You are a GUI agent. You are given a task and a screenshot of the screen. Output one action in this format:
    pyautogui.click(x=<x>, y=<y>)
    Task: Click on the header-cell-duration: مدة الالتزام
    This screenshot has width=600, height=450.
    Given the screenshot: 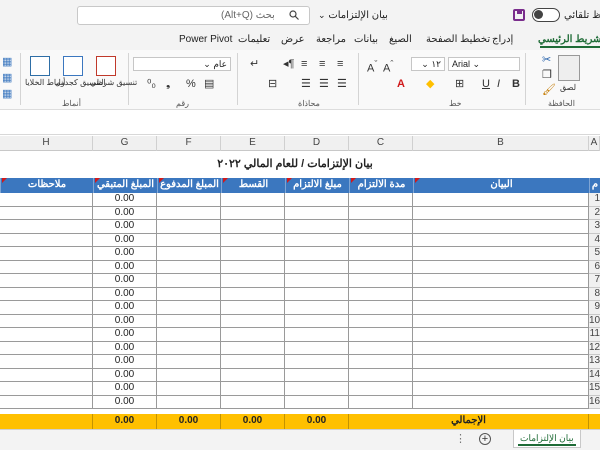 What is the action you would take?
    pyautogui.click(x=381, y=185)
    